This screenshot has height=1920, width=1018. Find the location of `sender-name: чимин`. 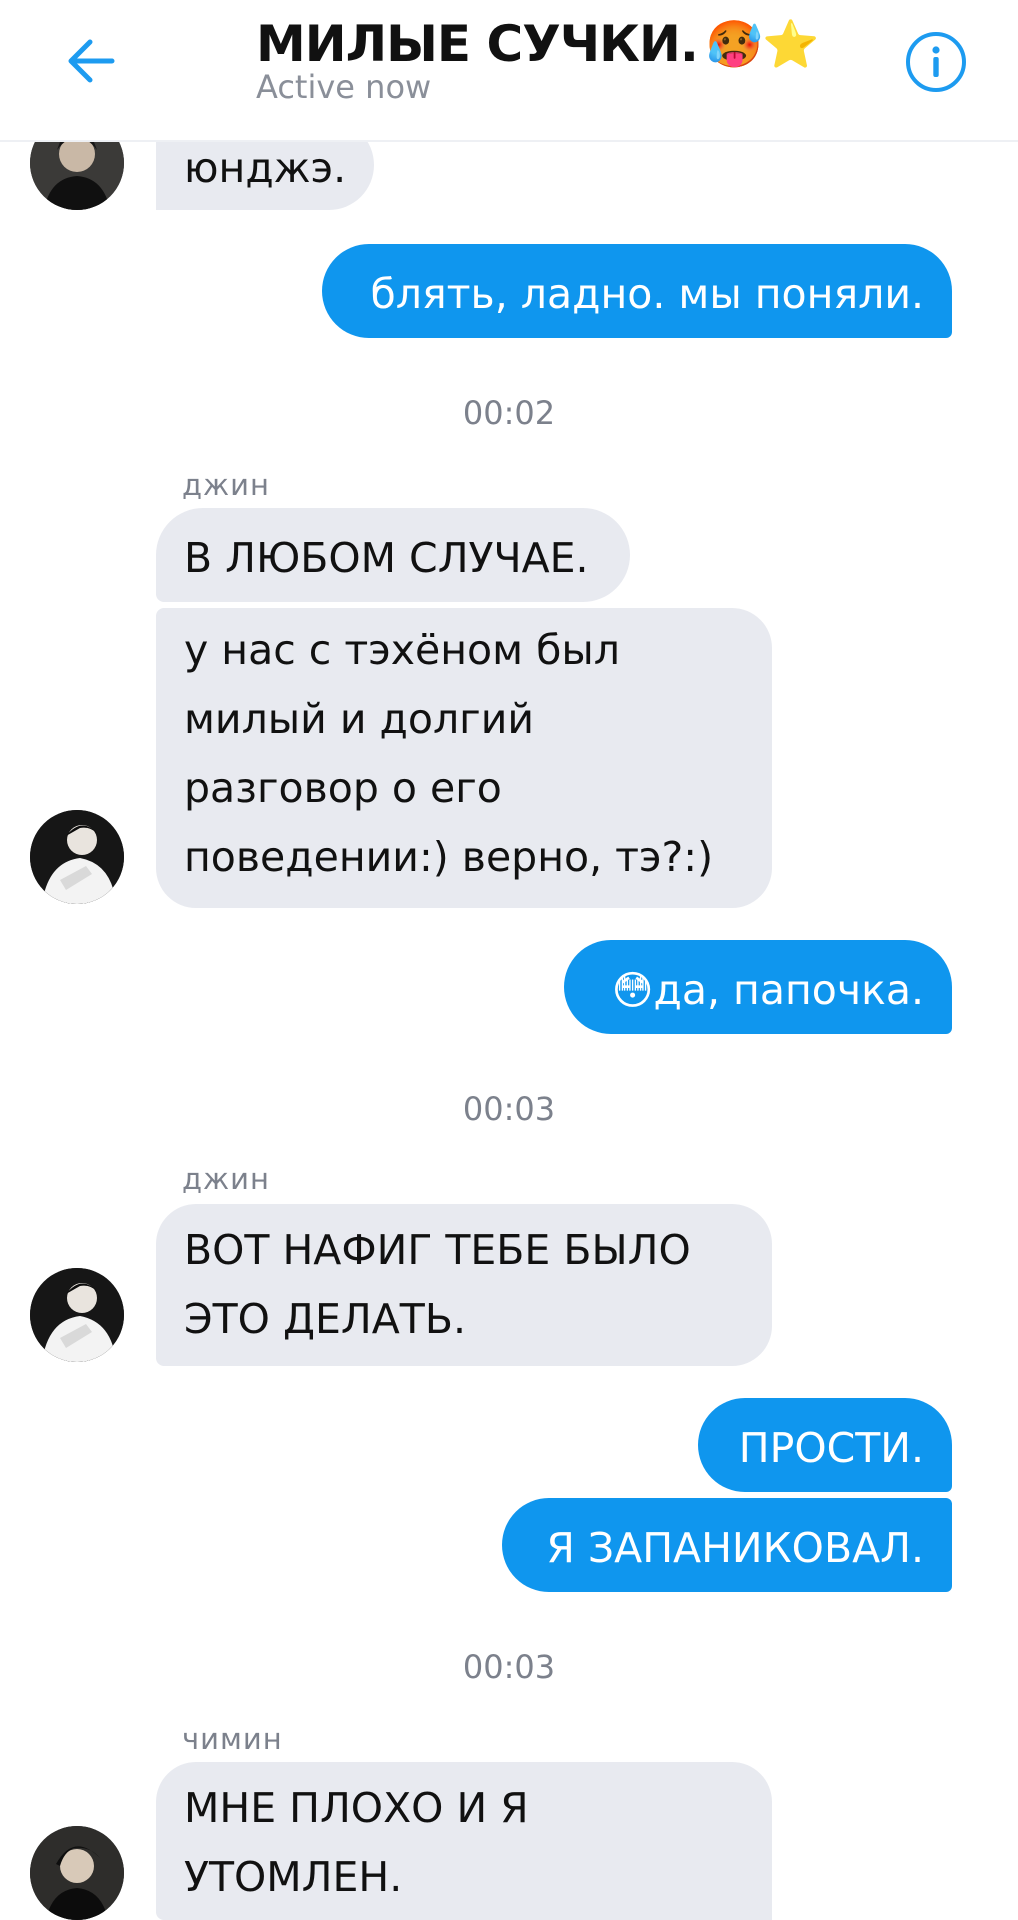

sender-name: чимин is located at coordinates (232, 1739).